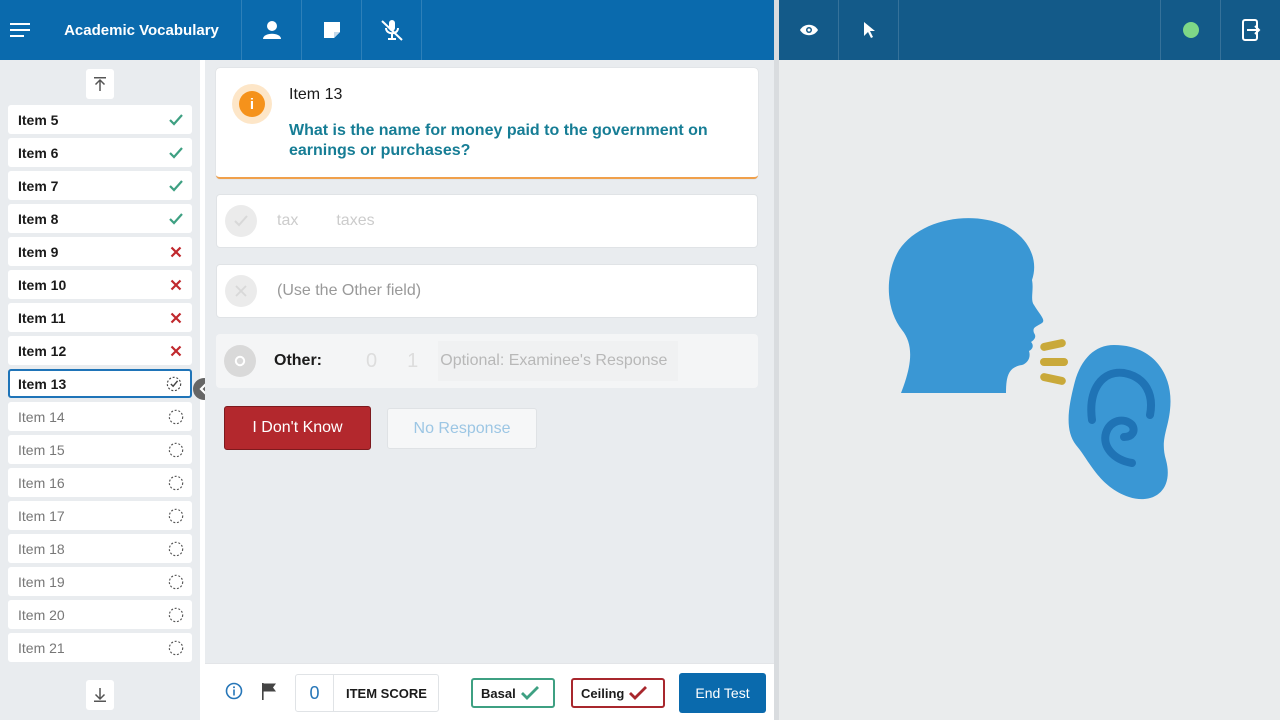 The height and width of the screenshot is (720, 1280). What do you see at coordinates (100, 482) in the screenshot?
I see `sidebar-item: Item 16` at bounding box center [100, 482].